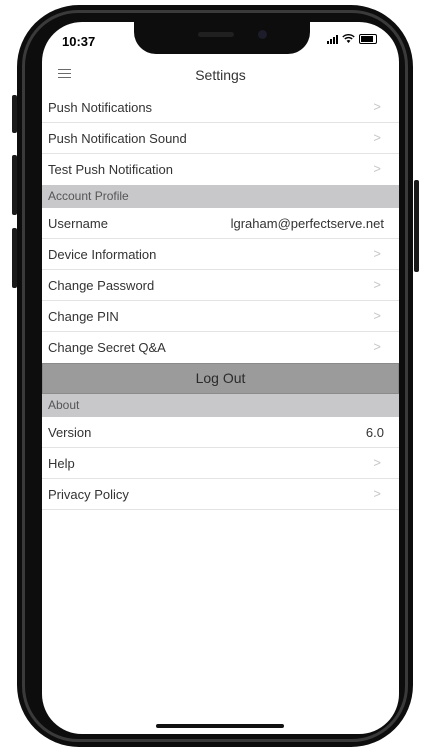  I want to click on signal-icon, so click(332, 39).